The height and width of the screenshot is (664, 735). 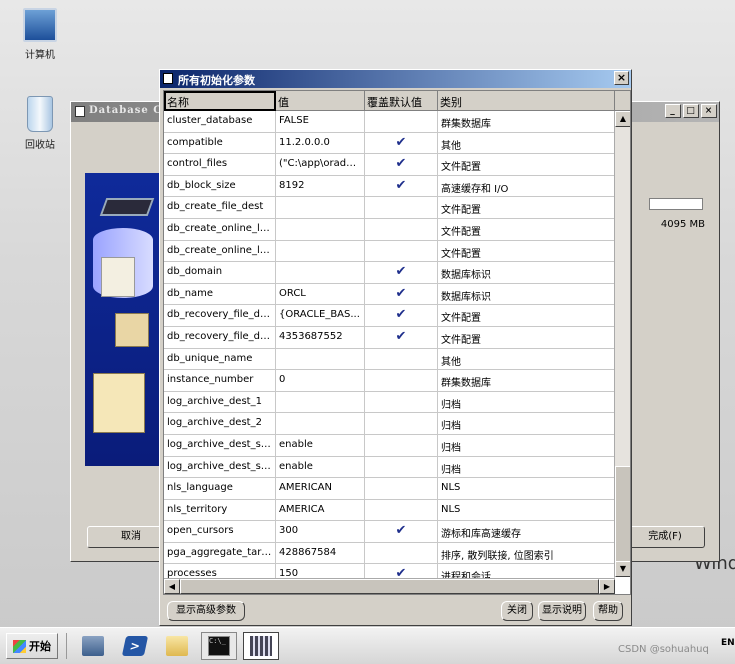 What do you see at coordinates (220, 272) in the screenshot?
I see `param-name-cell: db_domain` at bounding box center [220, 272].